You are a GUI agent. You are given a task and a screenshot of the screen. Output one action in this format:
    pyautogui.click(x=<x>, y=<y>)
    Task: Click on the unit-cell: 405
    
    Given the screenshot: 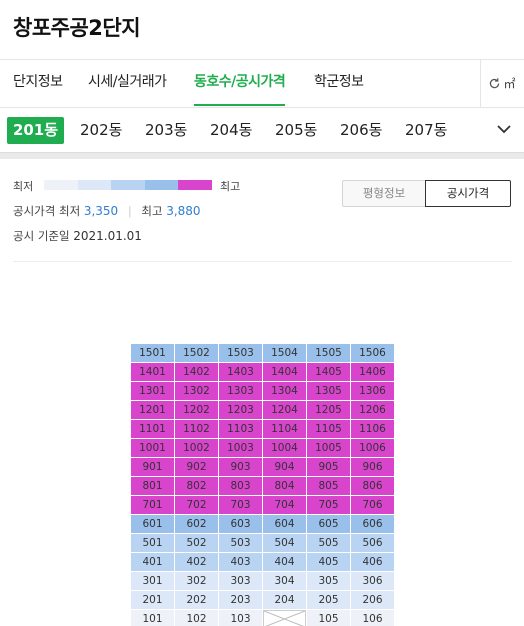 What is the action you would take?
    pyautogui.click(x=328, y=562)
    